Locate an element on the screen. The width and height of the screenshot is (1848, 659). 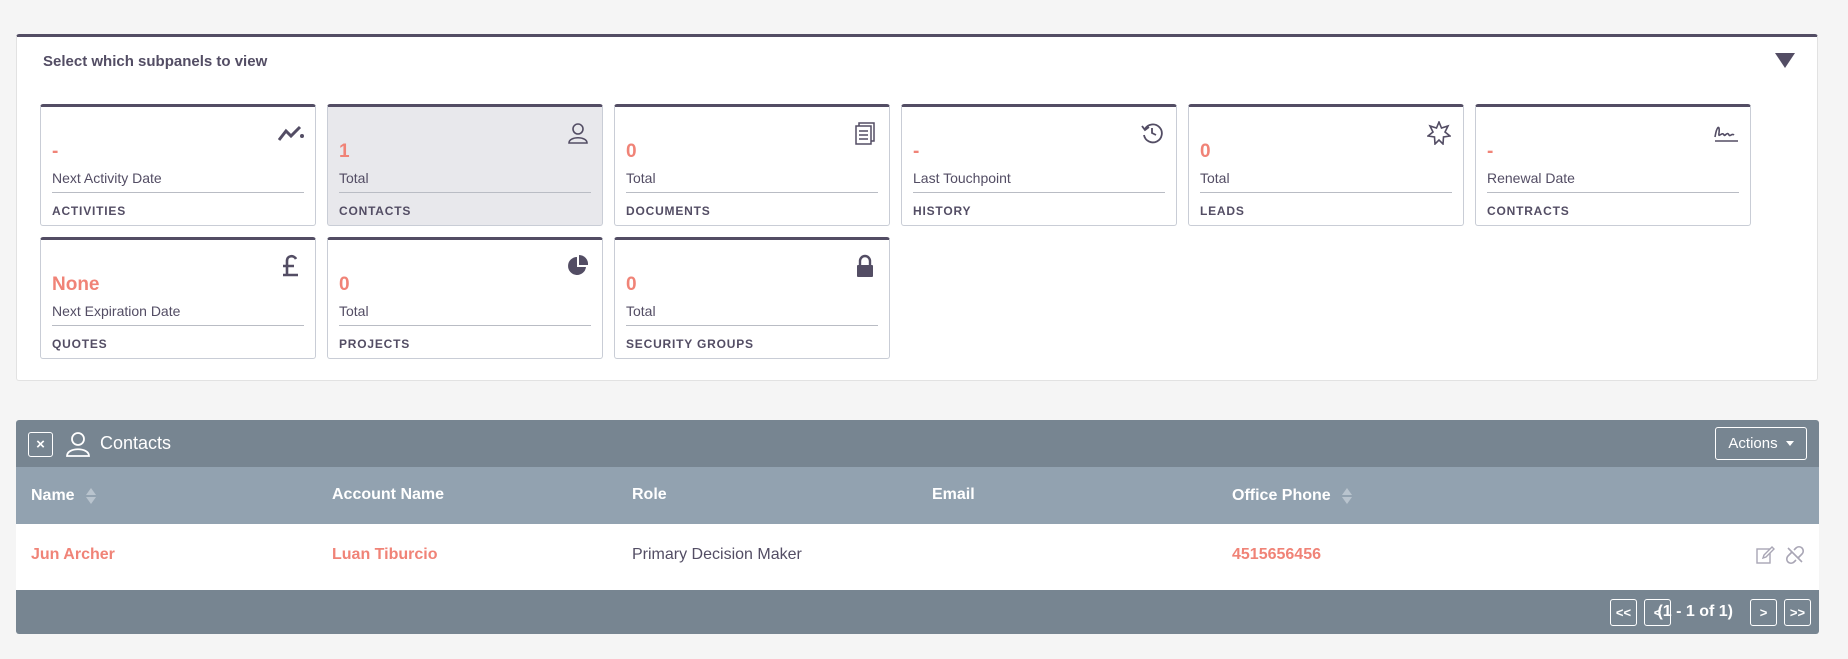
column-header-role: Role is located at coordinates (649, 495).